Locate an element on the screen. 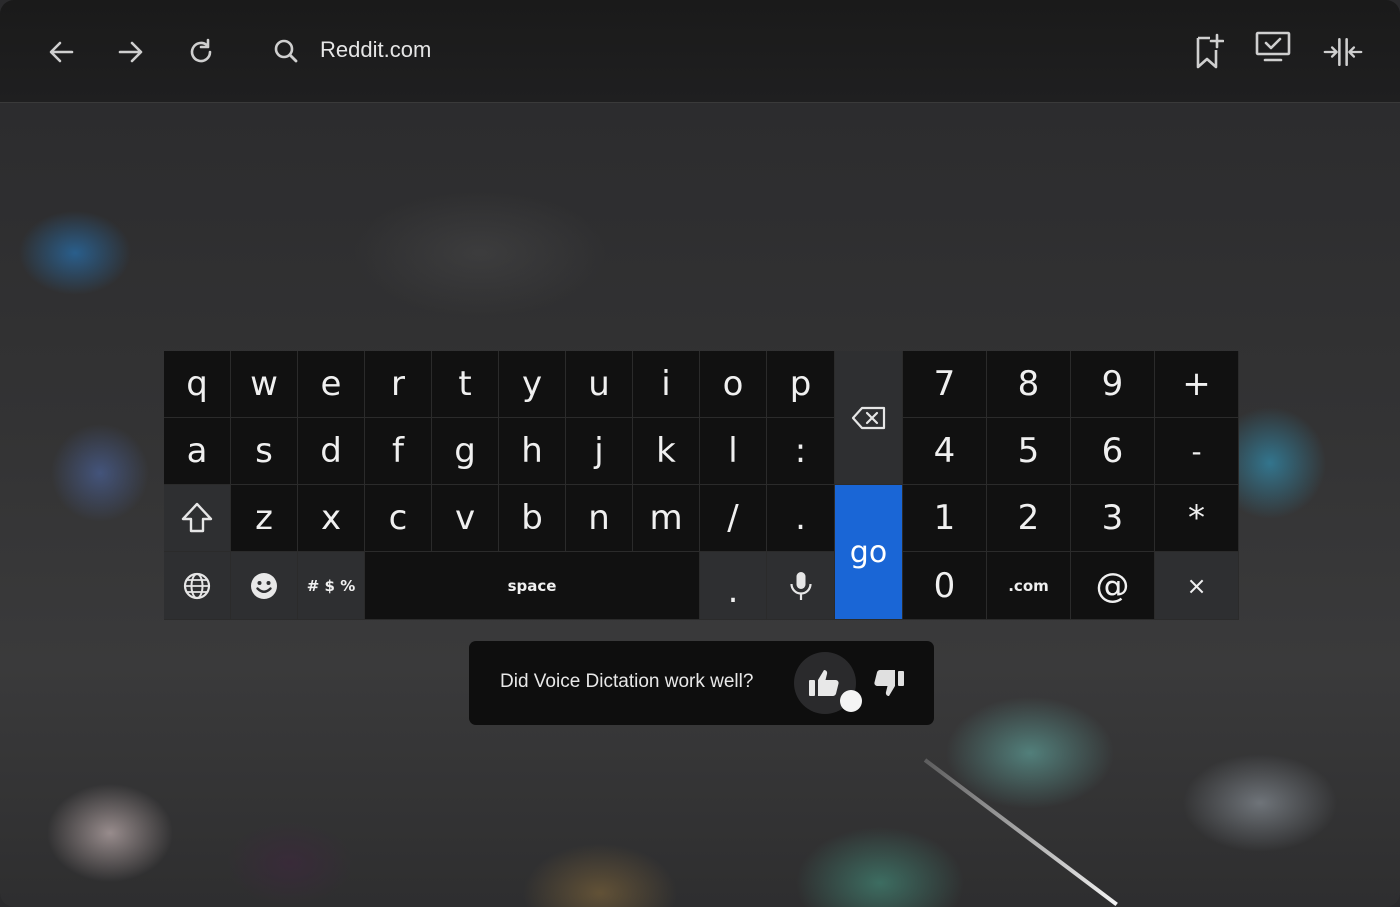  arrow-right-icon is located at coordinates (130, 52).